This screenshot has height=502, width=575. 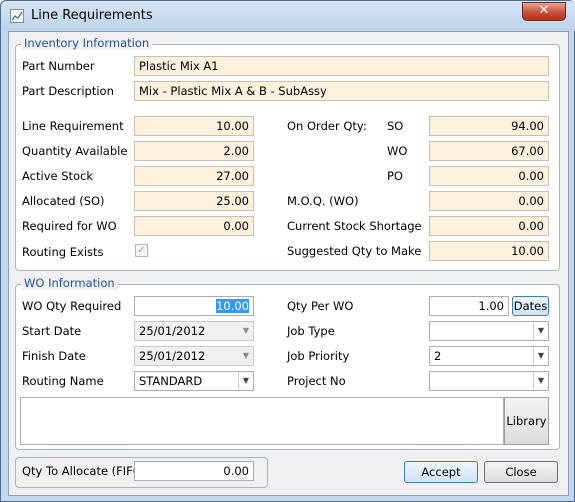 What do you see at coordinates (489, 226) in the screenshot?
I see `current-stock-shortage-field: 0.00` at bounding box center [489, 226].